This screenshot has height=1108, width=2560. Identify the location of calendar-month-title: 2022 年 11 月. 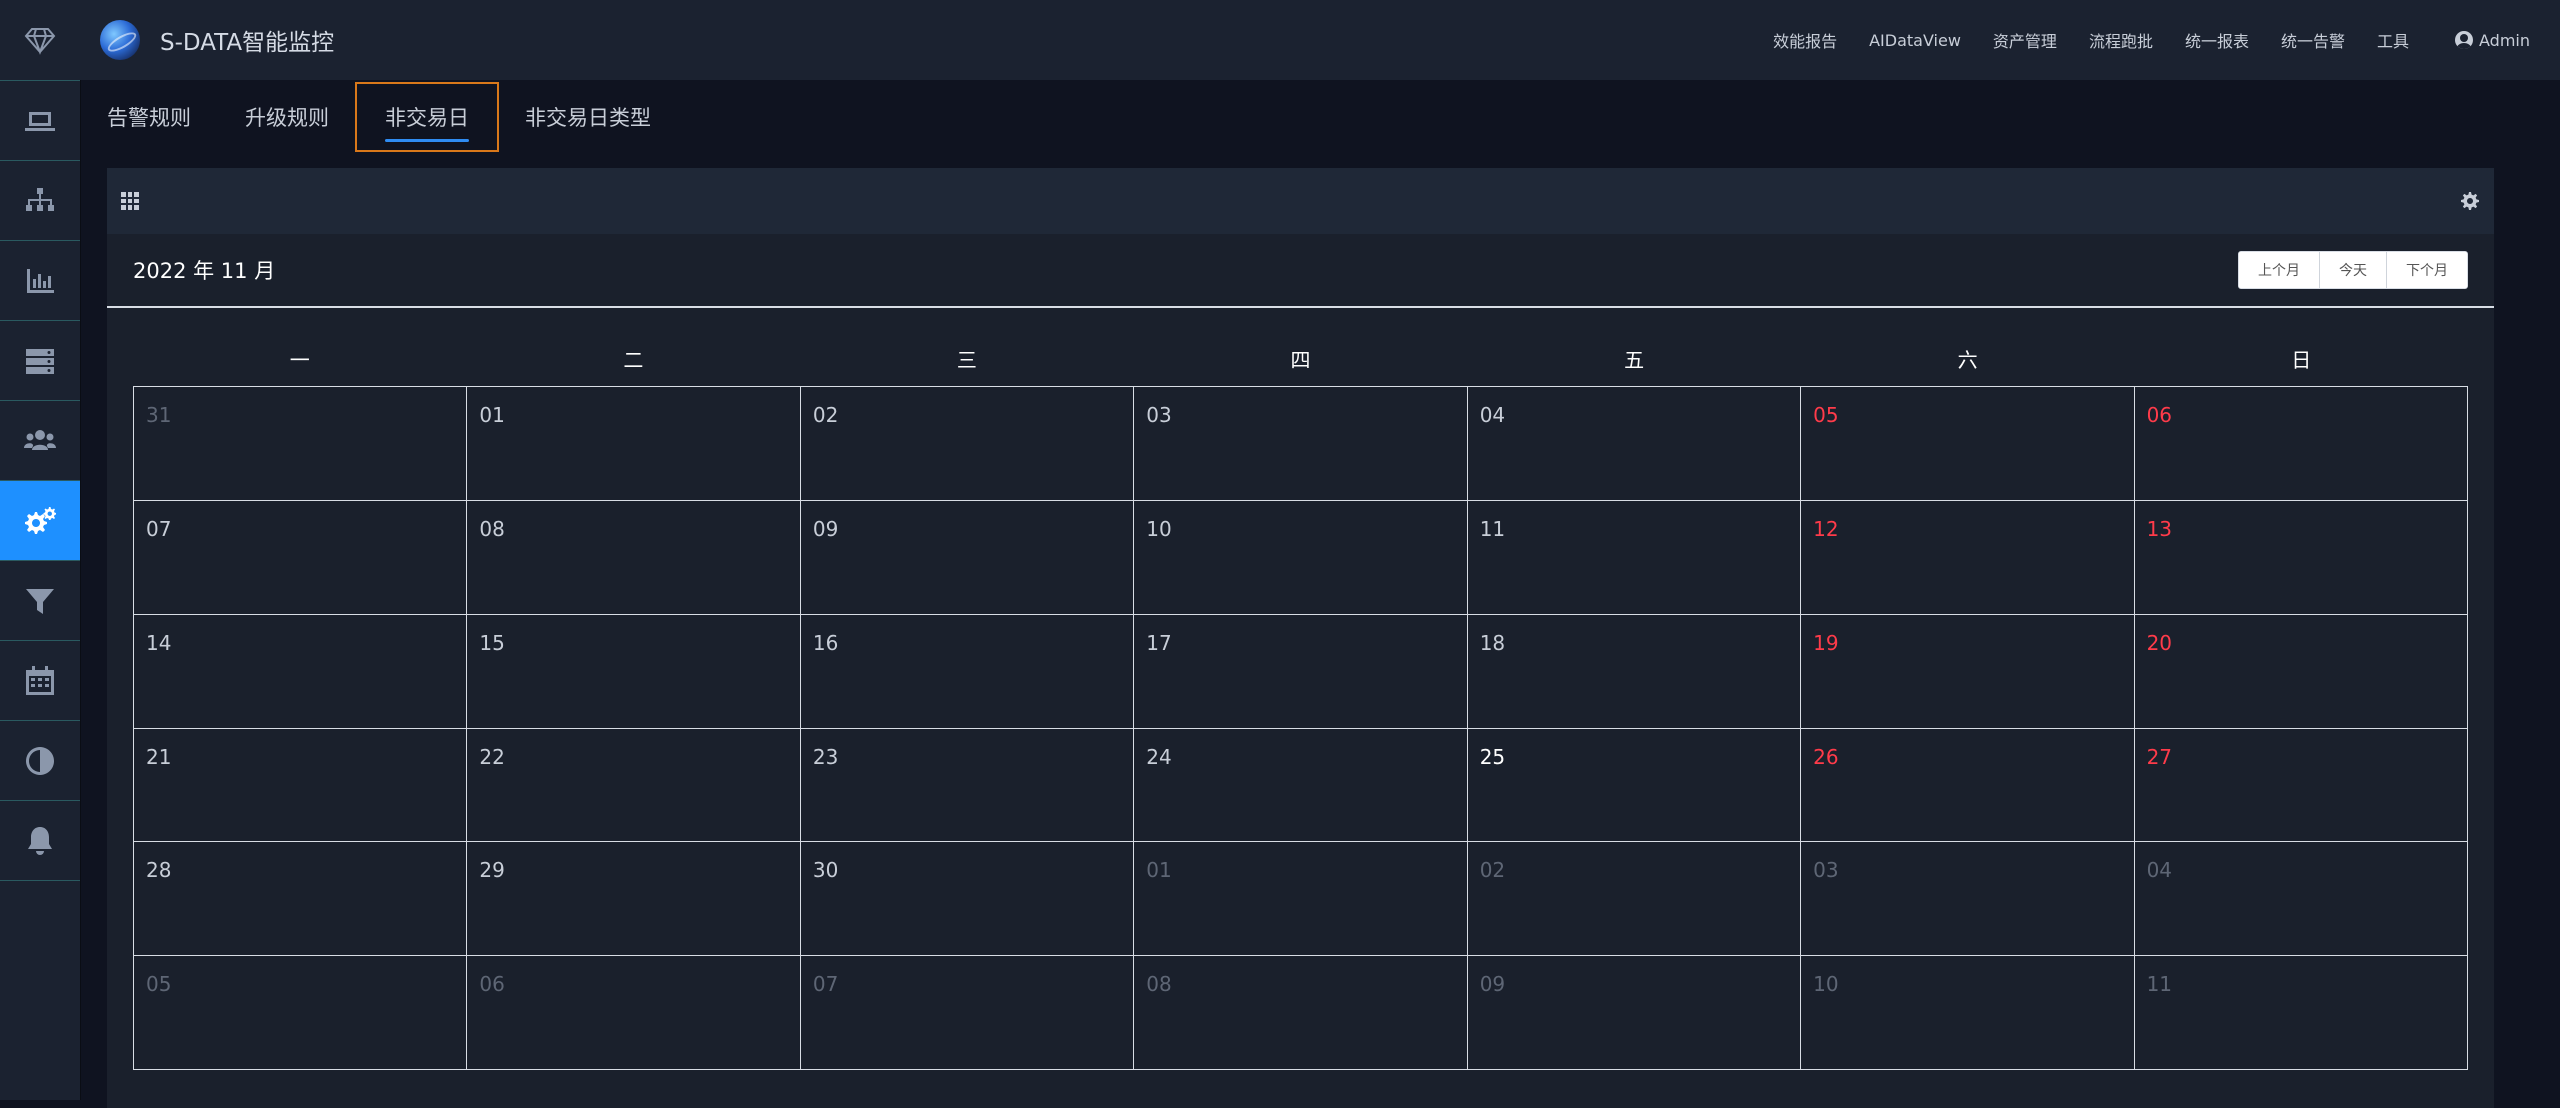
(204, 271).